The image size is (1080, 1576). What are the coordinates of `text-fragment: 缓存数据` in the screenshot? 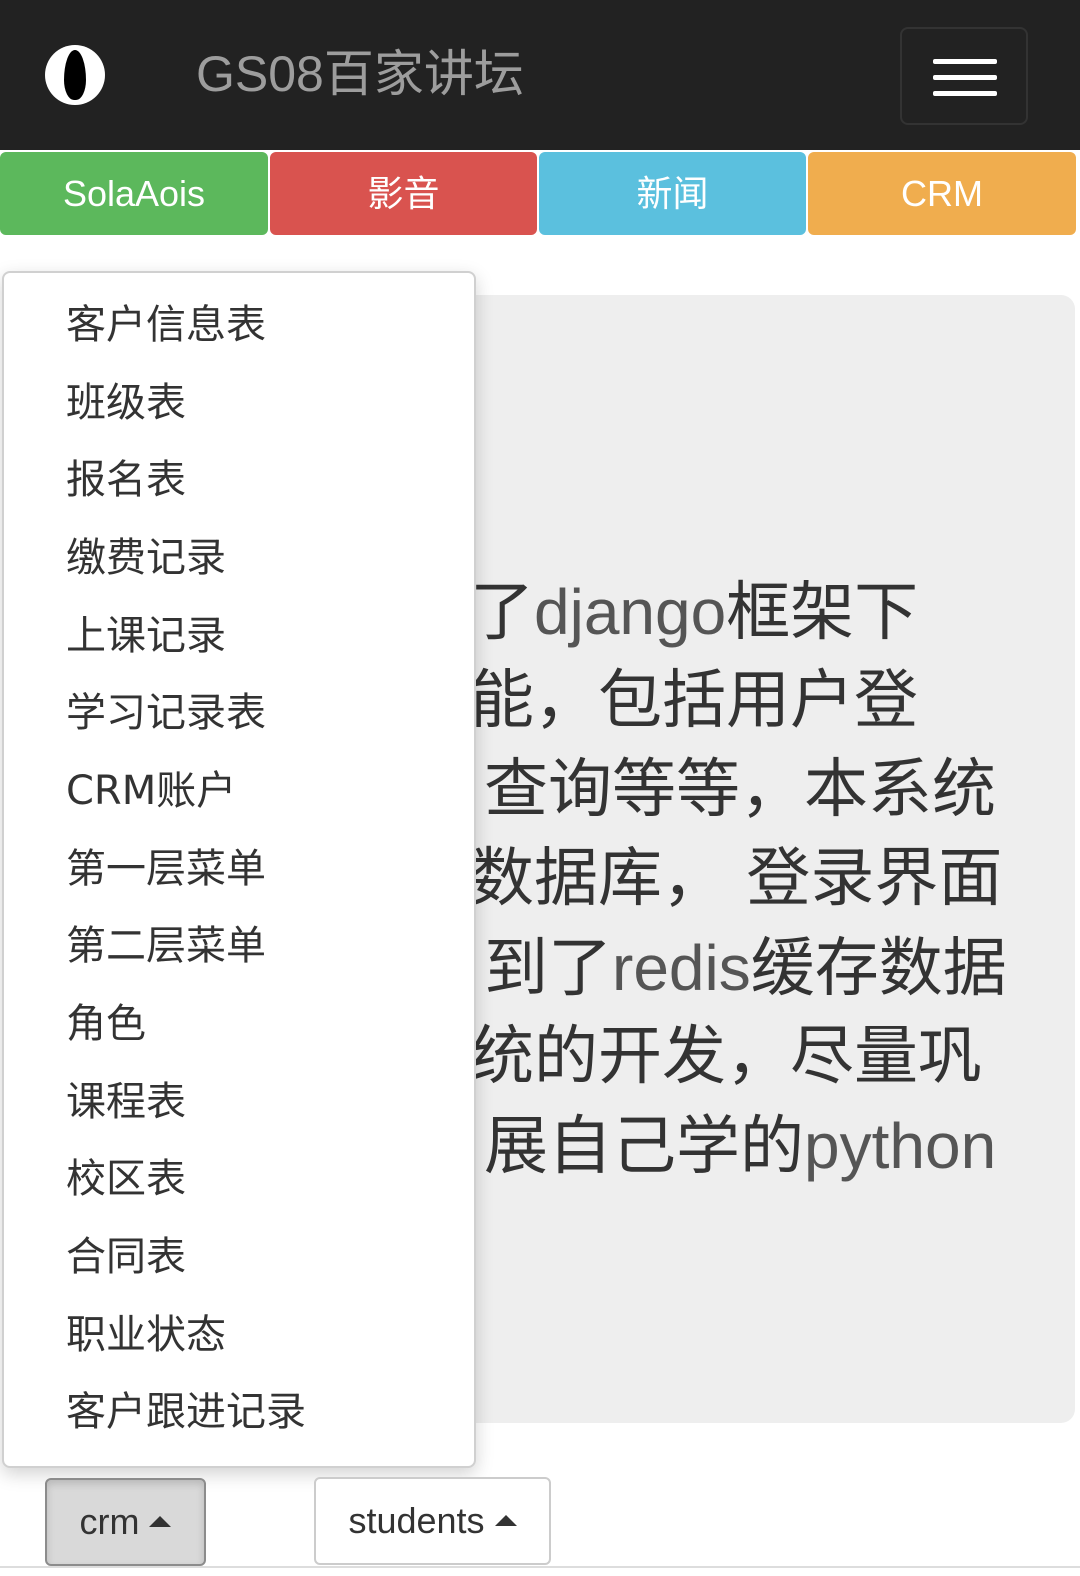 It's located at (878, 969).